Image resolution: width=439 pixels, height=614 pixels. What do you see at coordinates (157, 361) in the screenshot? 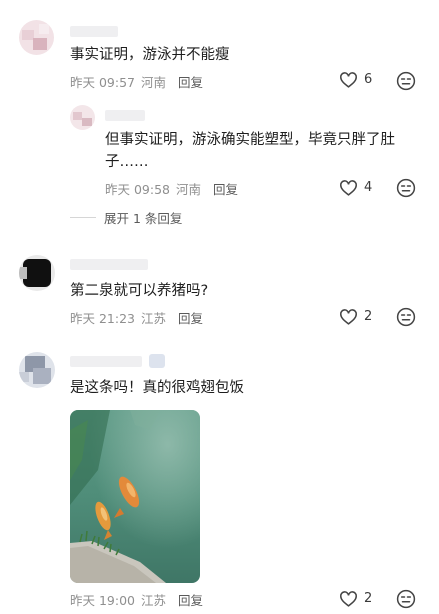
I see `badge-blurred` at bounding box center [157, 361].